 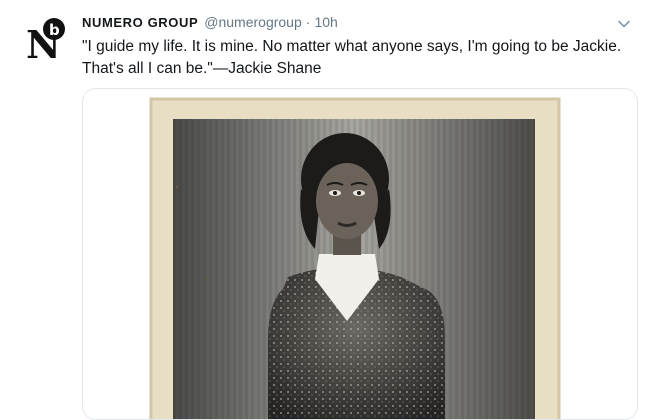 What do you see at coordinates (54, 30) in the screenshot?
I see `svg-text: b` at bounding box center [54, 30].